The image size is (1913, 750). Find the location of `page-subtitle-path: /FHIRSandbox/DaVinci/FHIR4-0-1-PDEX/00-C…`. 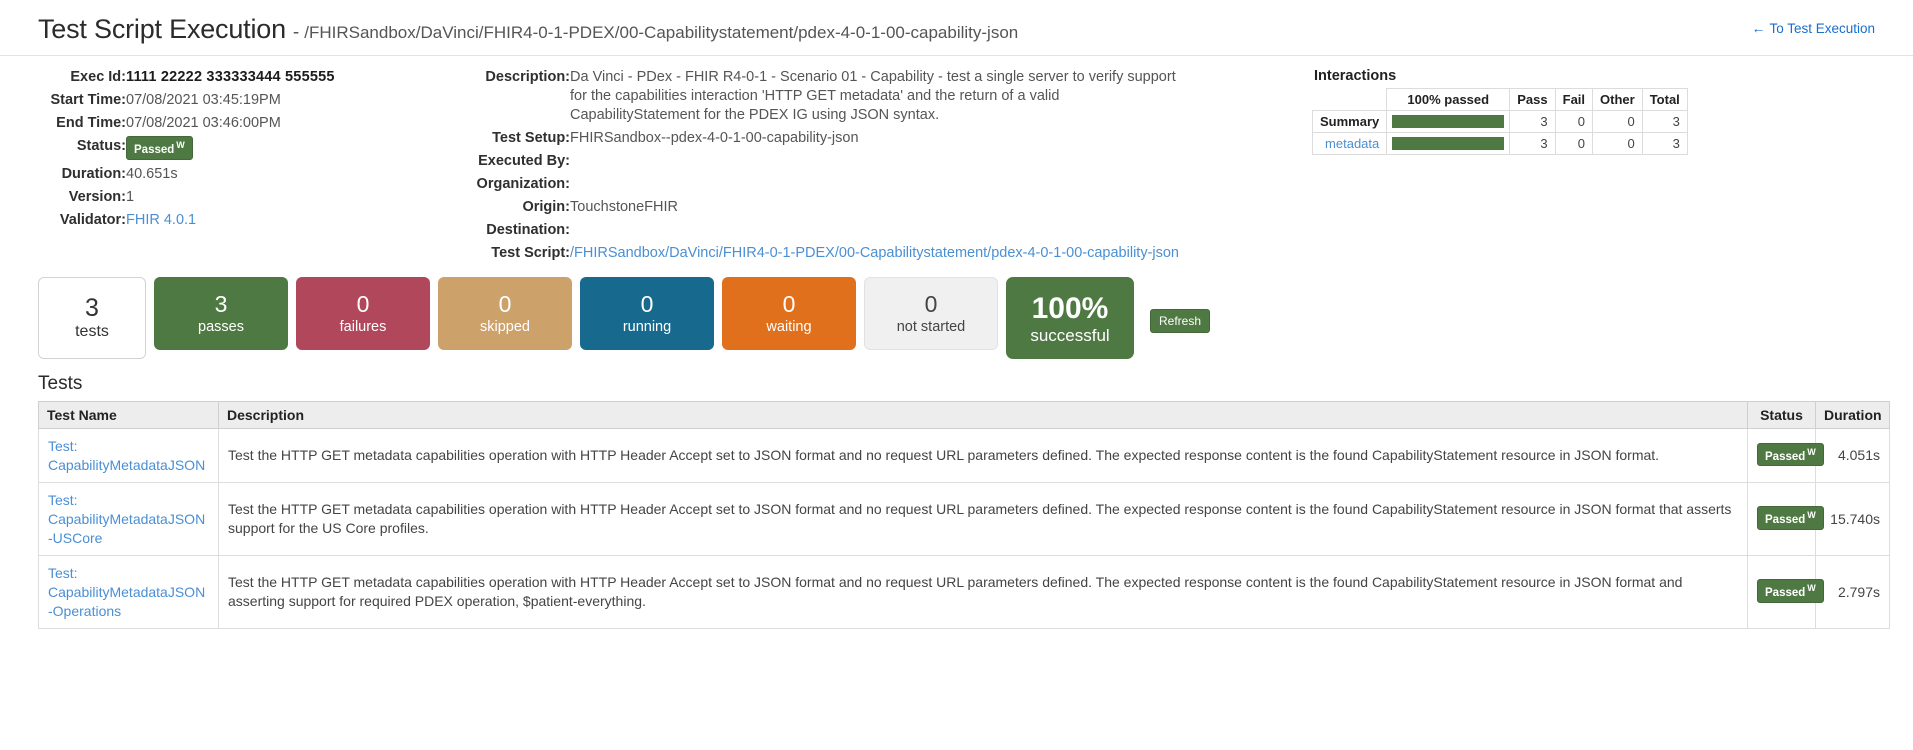

page-subtitle-path: /FHIRSandbox/DaVinci/FHIR4-0-1-PDEX/00-C… is located at coordinates (661, 32).